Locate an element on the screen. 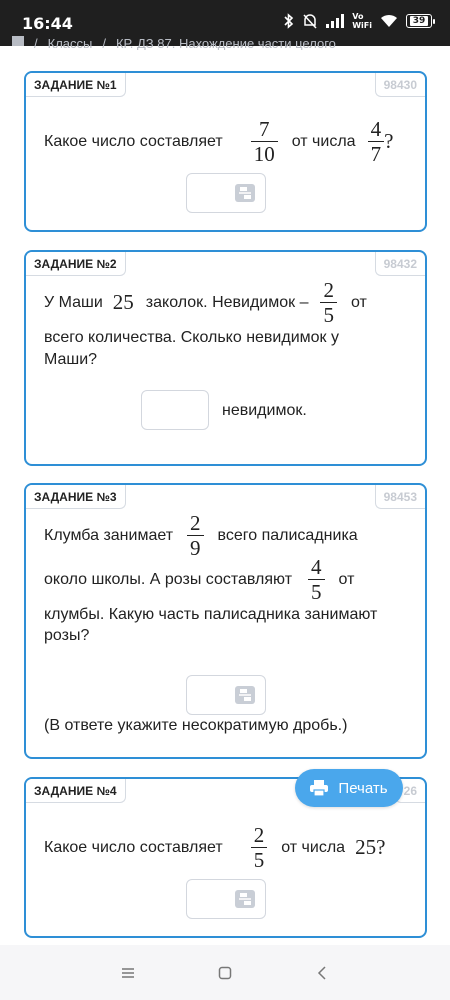 Image resolution: width=450 pixels, height=1000 pixels. task-label: ЗАДАНИЕ №4 is located at coordinates (76, 791).